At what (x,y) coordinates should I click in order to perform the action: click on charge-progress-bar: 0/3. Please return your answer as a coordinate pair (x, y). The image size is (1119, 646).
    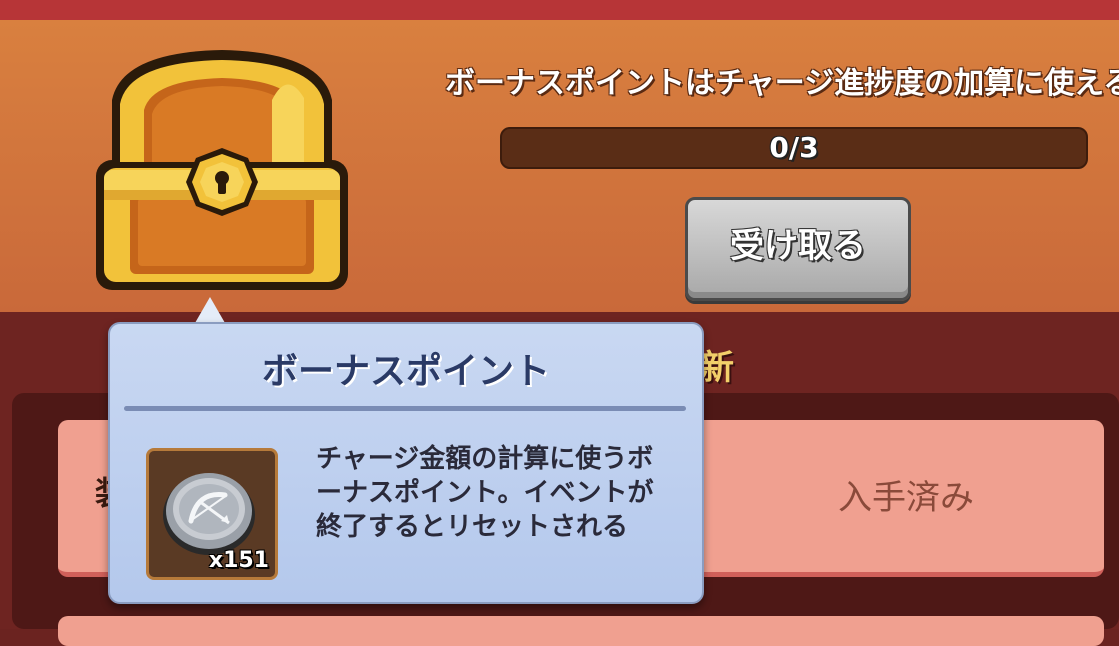
    Looking at the image, I should click on (794, 148).